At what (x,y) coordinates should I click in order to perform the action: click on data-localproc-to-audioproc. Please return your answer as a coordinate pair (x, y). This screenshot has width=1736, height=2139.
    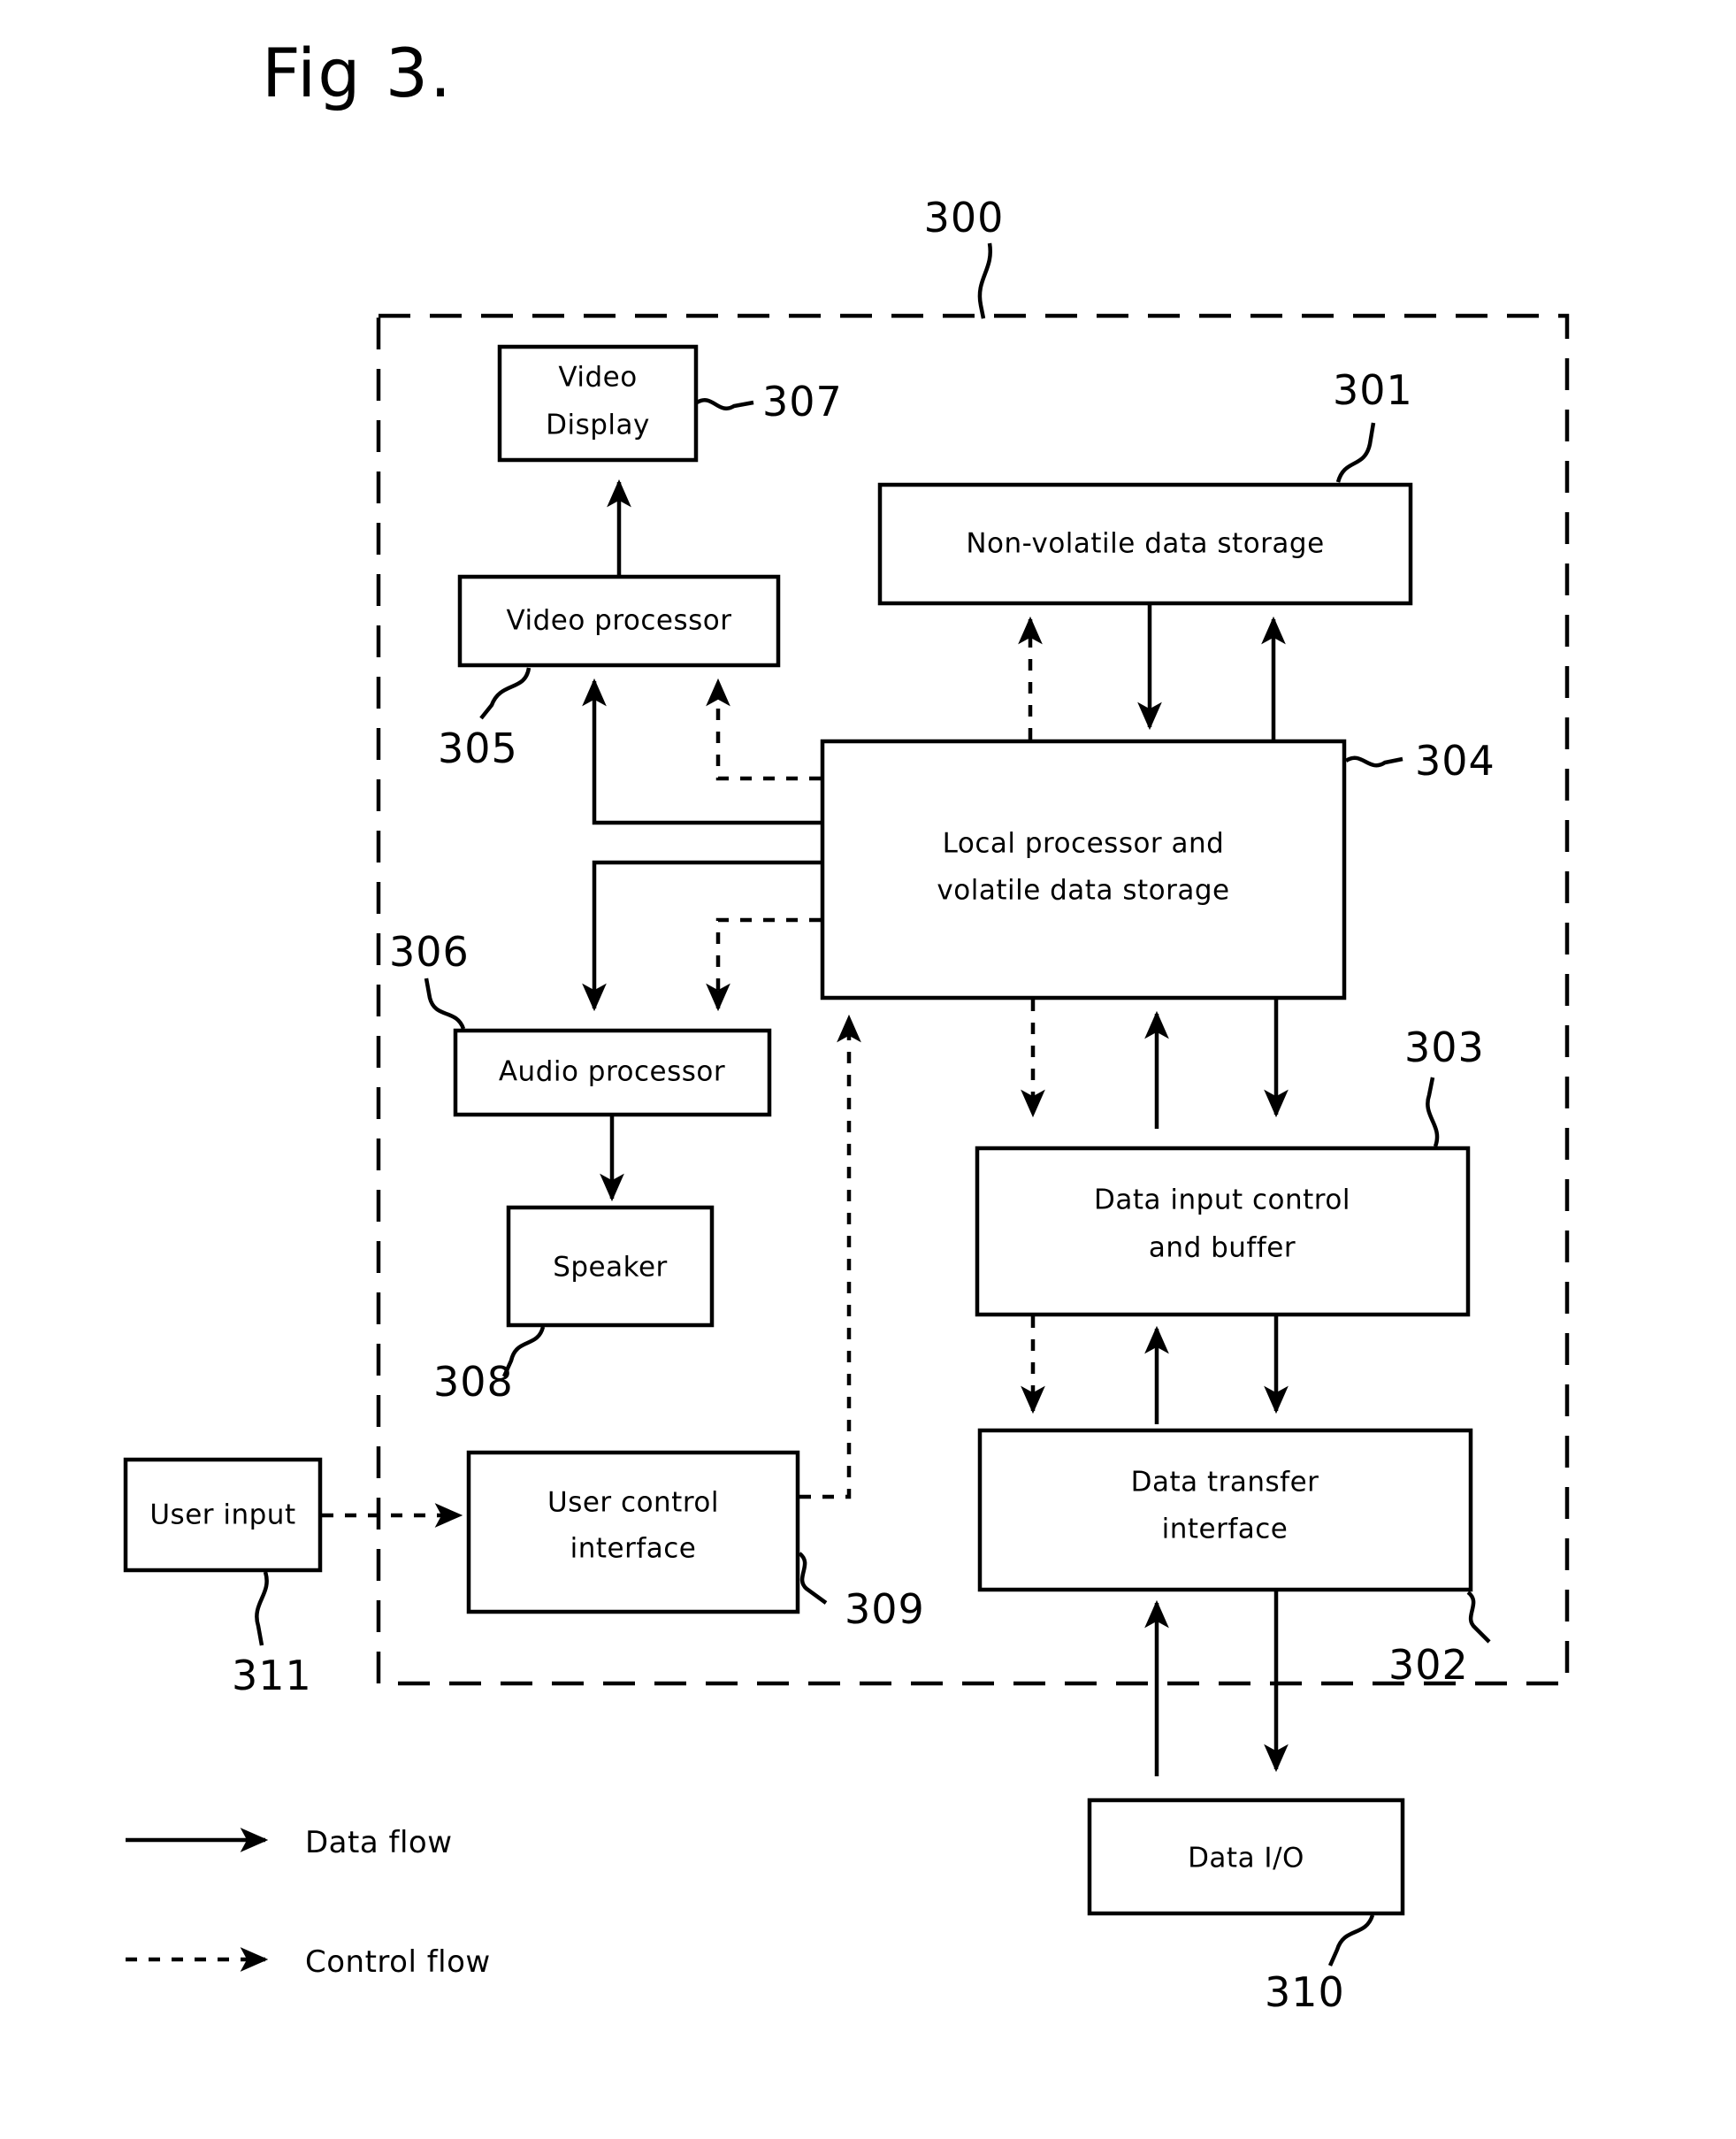
    Looking at the image, I should click on (701, 936).